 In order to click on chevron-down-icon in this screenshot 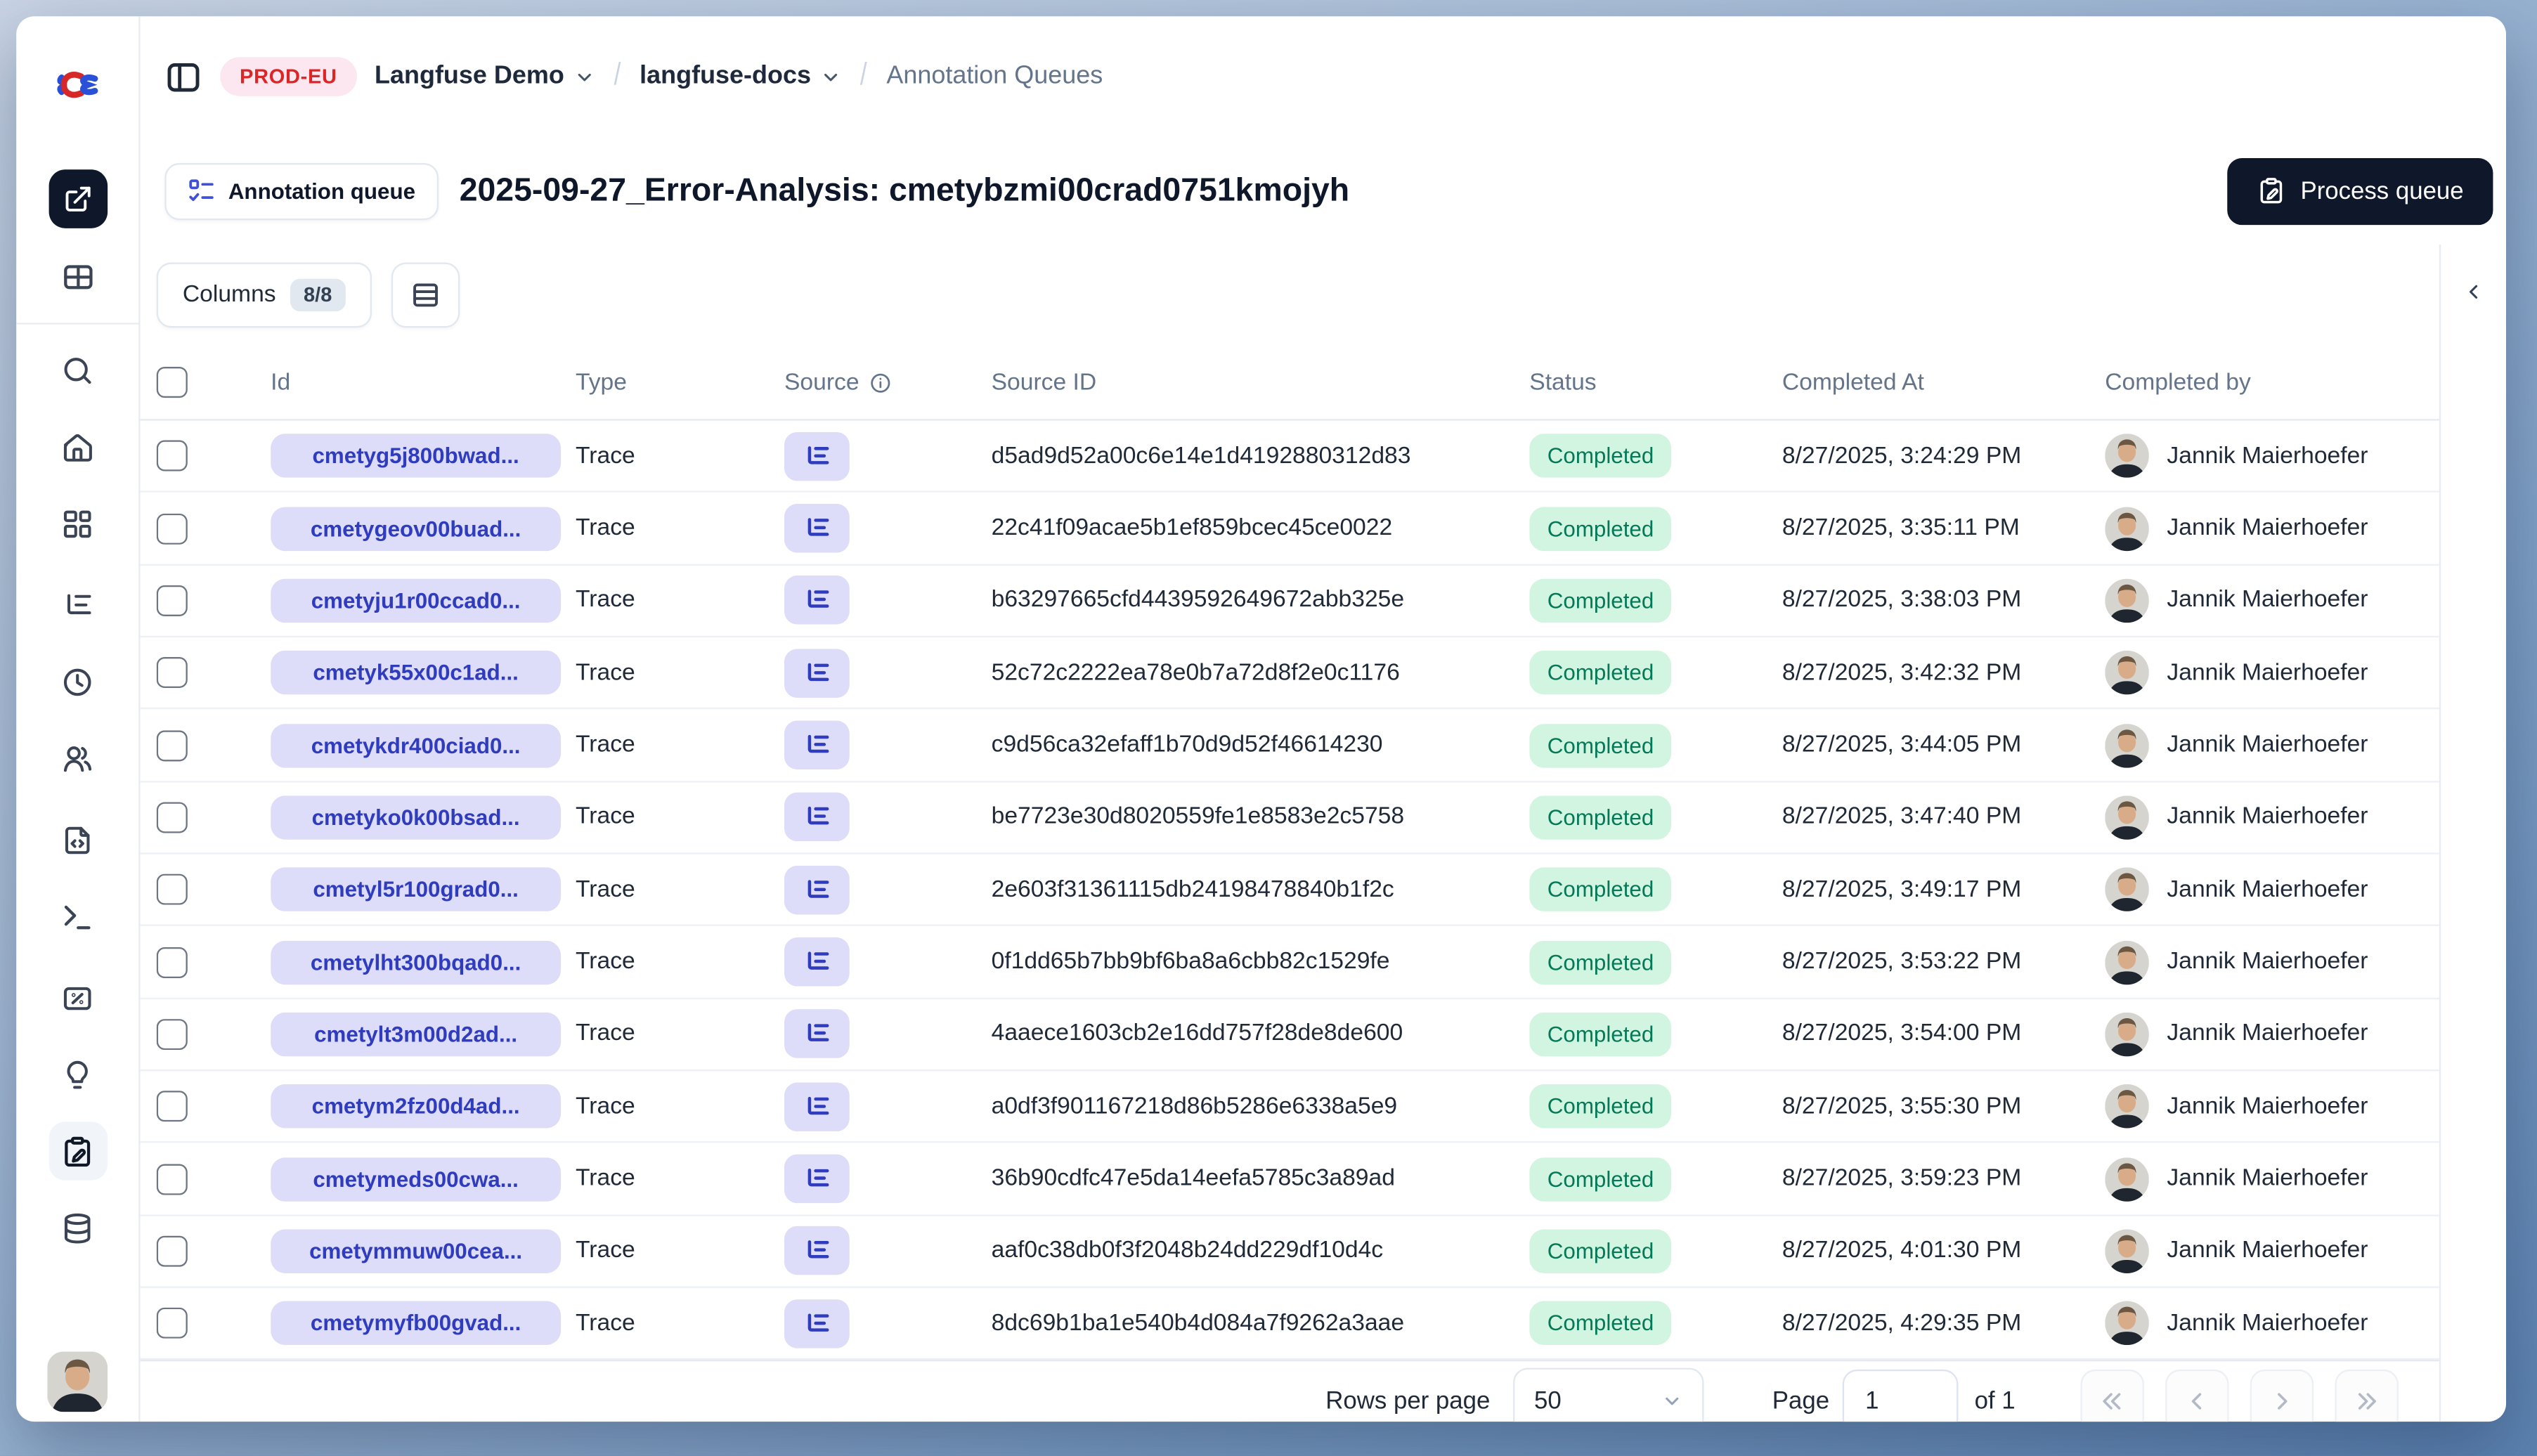, I will do `click(1672, 1402)`.